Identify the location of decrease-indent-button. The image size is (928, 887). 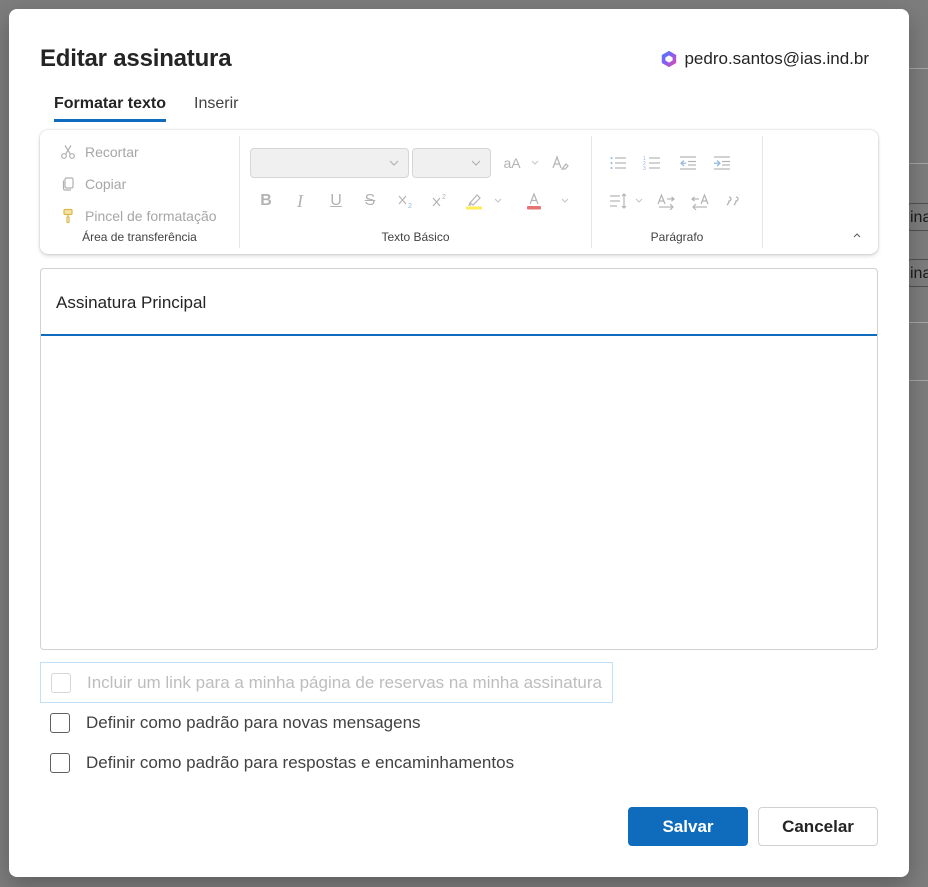
(688, 163).